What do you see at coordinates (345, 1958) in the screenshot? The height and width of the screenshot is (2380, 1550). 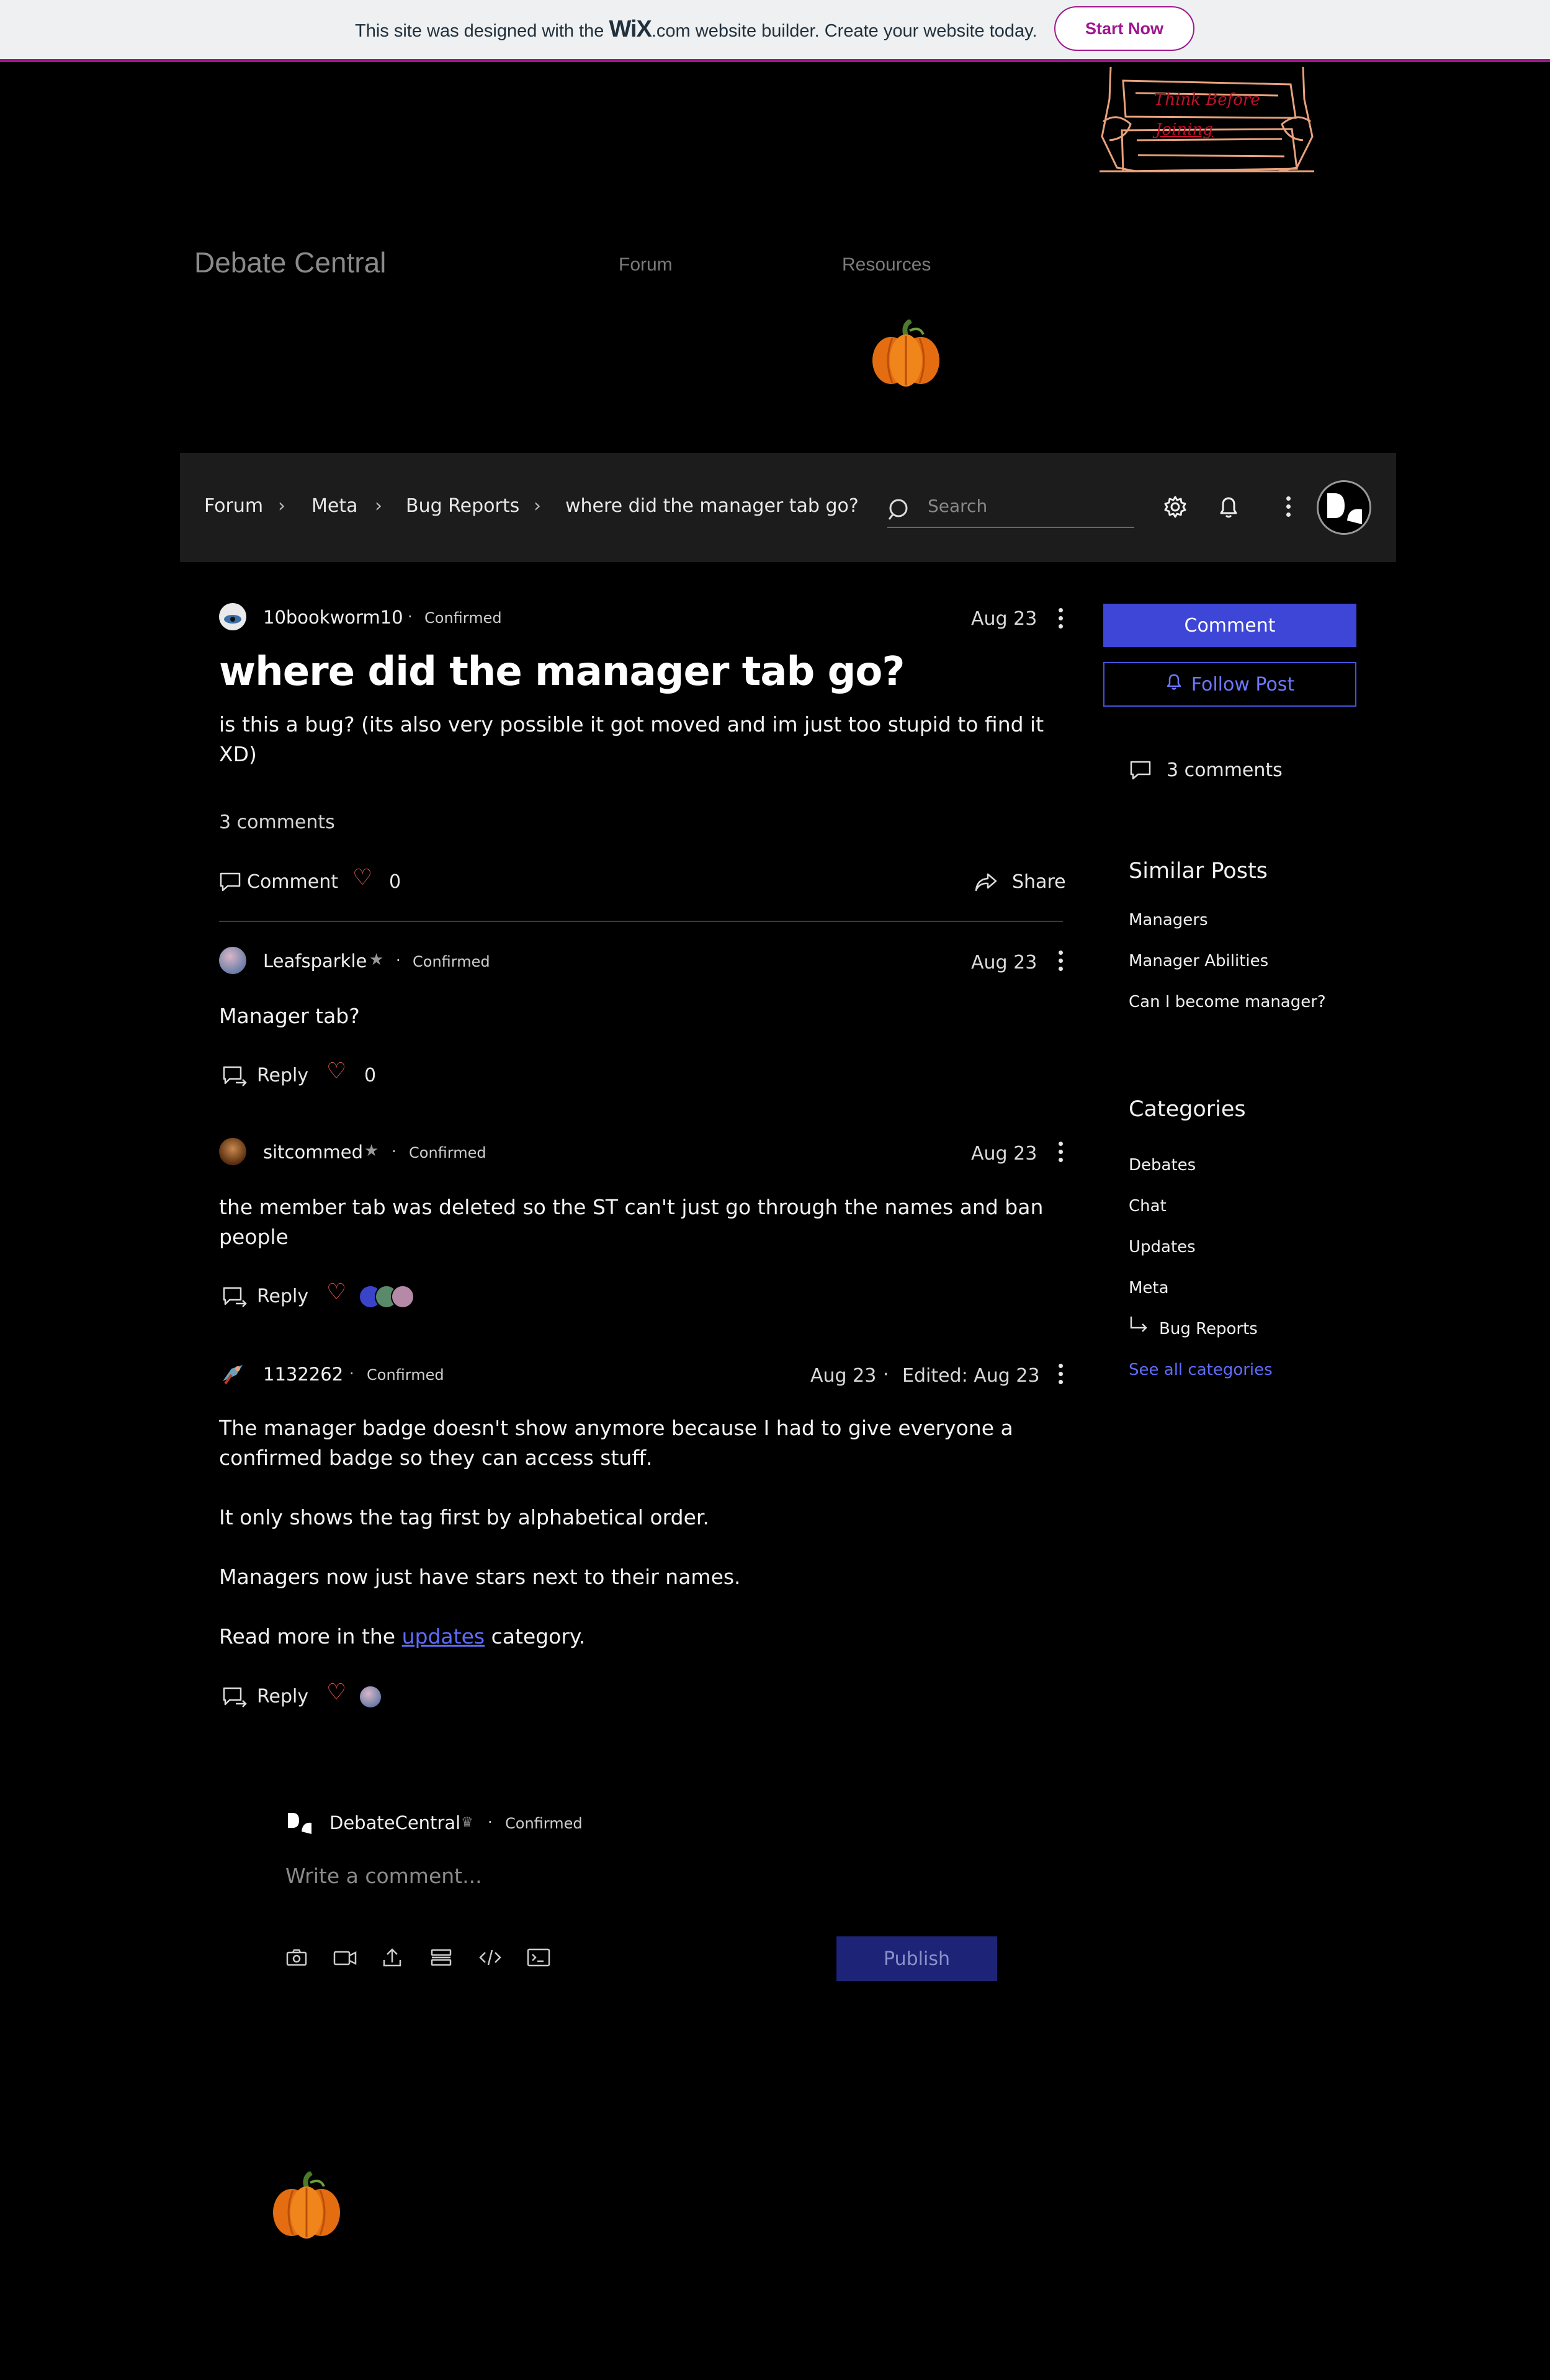 I see `video-icon` at bounding box center [345, 1958].